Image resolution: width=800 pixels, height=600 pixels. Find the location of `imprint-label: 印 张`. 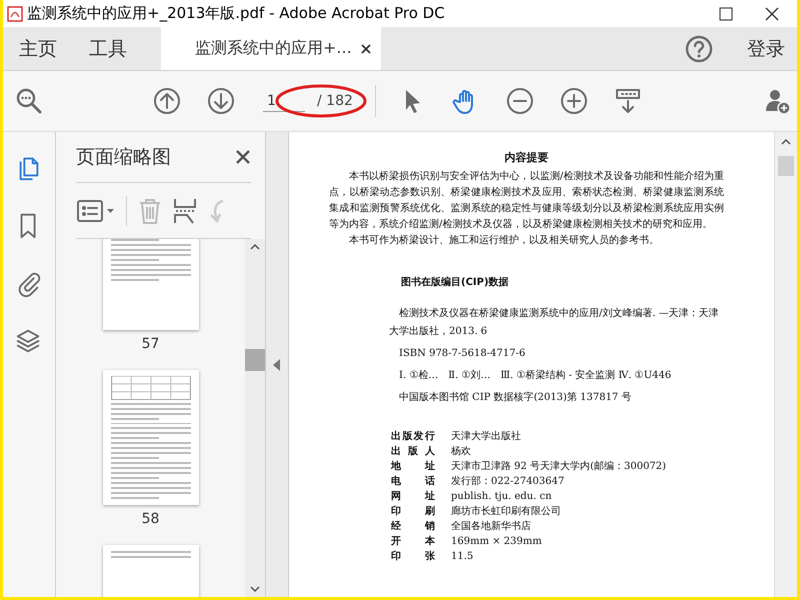

imprint-label: 印 张 is located at coordinates (413, 557).